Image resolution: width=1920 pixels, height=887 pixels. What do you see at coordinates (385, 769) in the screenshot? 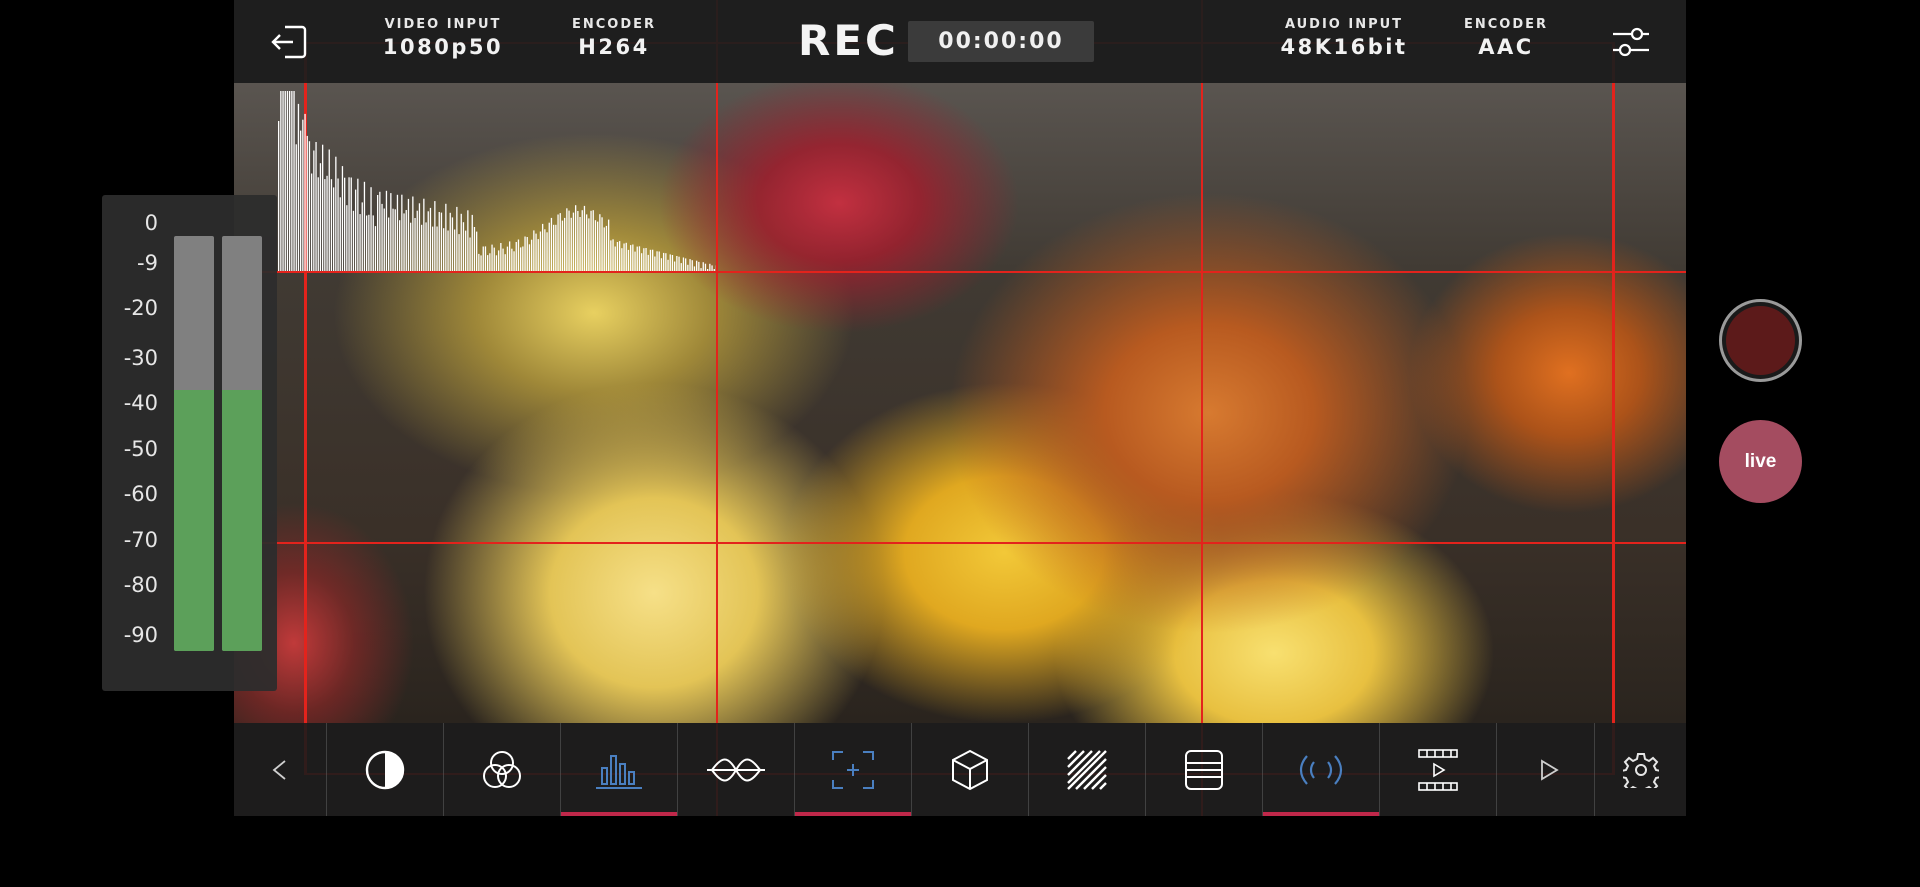
I see `exposure-tool-button` at bounding box center [385, 769].